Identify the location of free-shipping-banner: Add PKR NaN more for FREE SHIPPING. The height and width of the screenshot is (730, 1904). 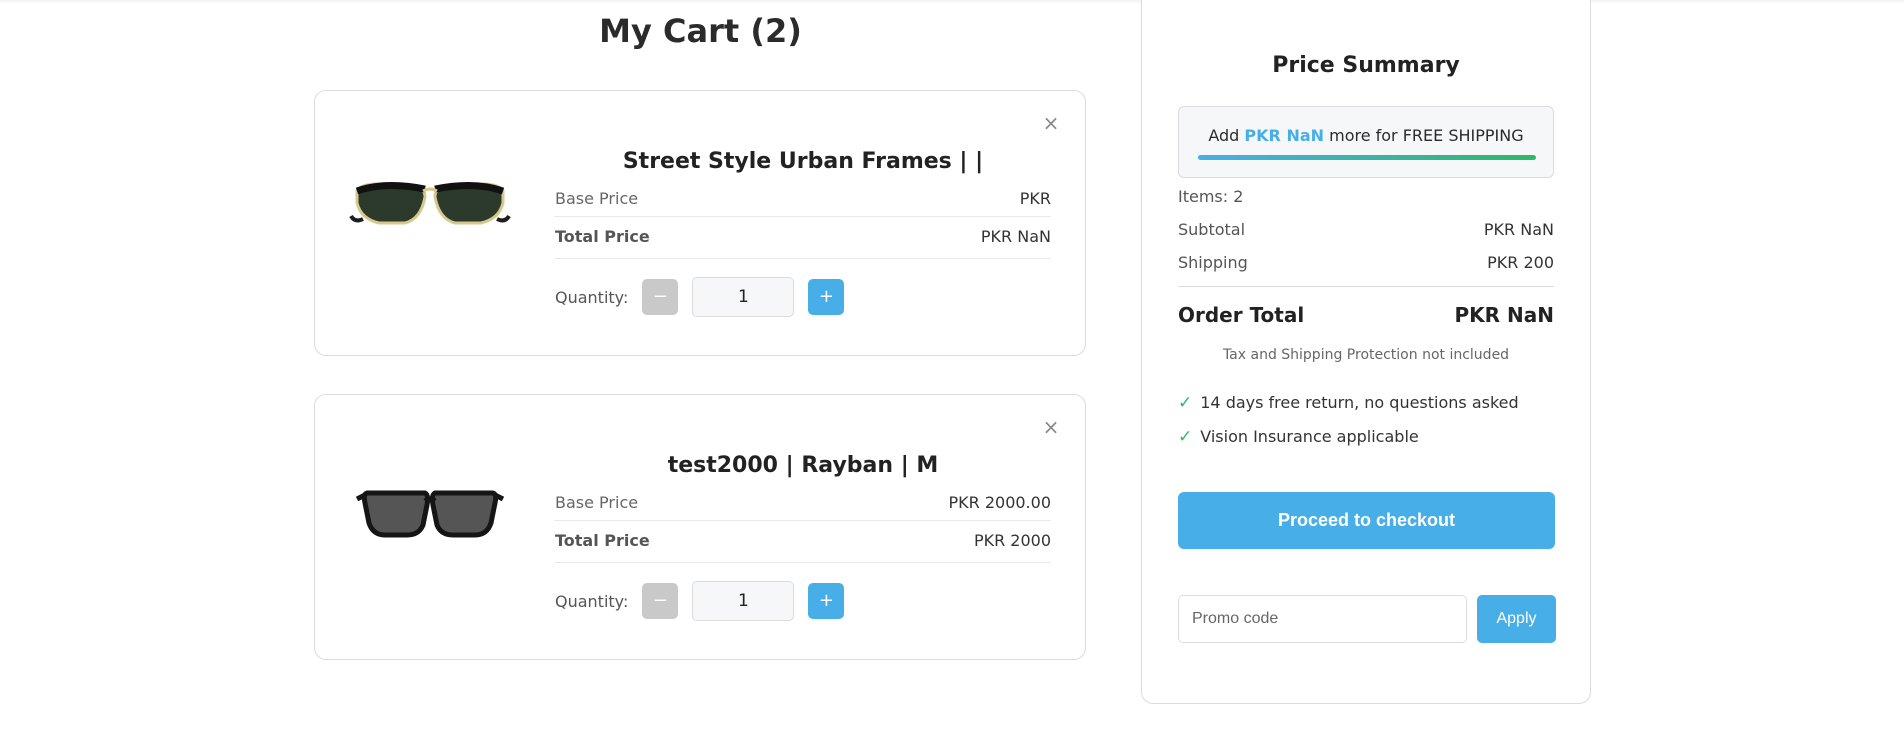
(1366, 142).